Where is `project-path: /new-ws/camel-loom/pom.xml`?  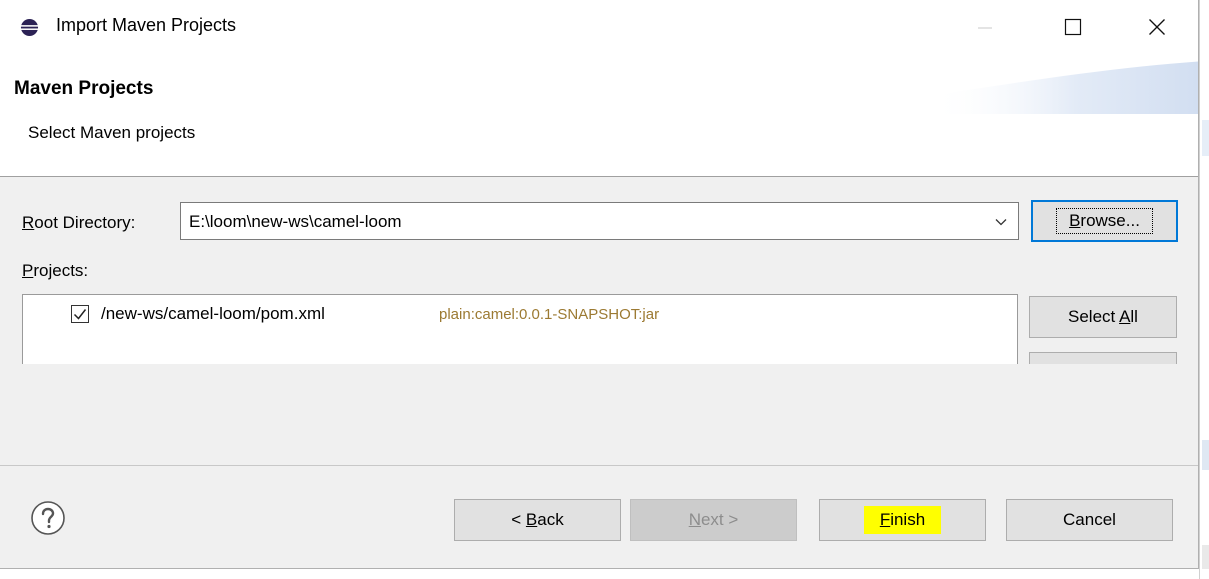 project-path: /new-ws/camel-loom/pom.xml is located at coordinates (213, 313).